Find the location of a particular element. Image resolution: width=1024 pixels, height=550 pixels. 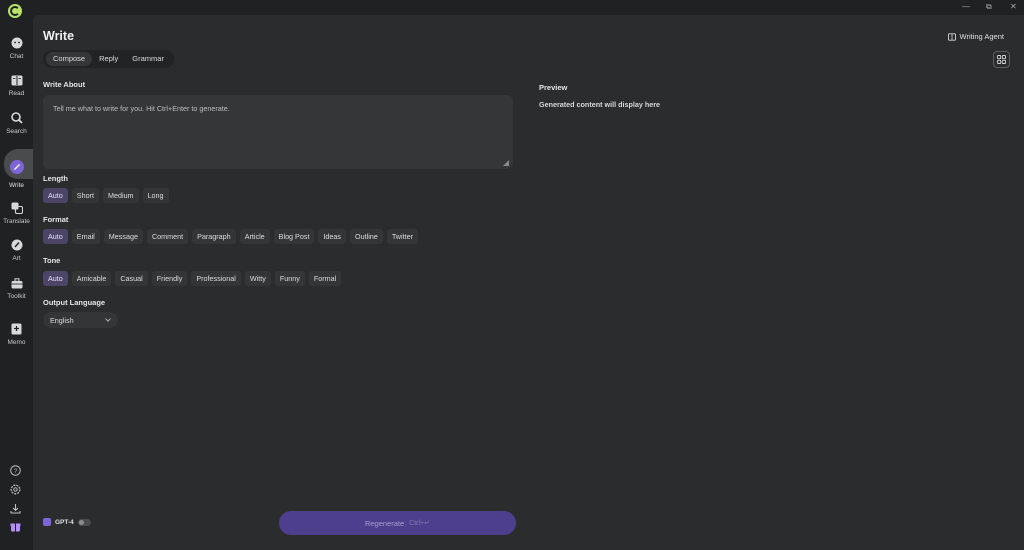

model-label: GPT-4 is located at coordinates (64, 522).